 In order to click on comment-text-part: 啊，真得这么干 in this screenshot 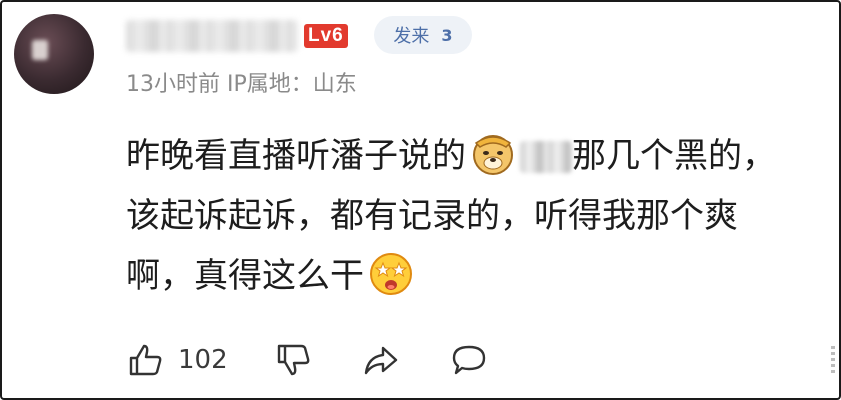, I will do `click(245, 276)`.